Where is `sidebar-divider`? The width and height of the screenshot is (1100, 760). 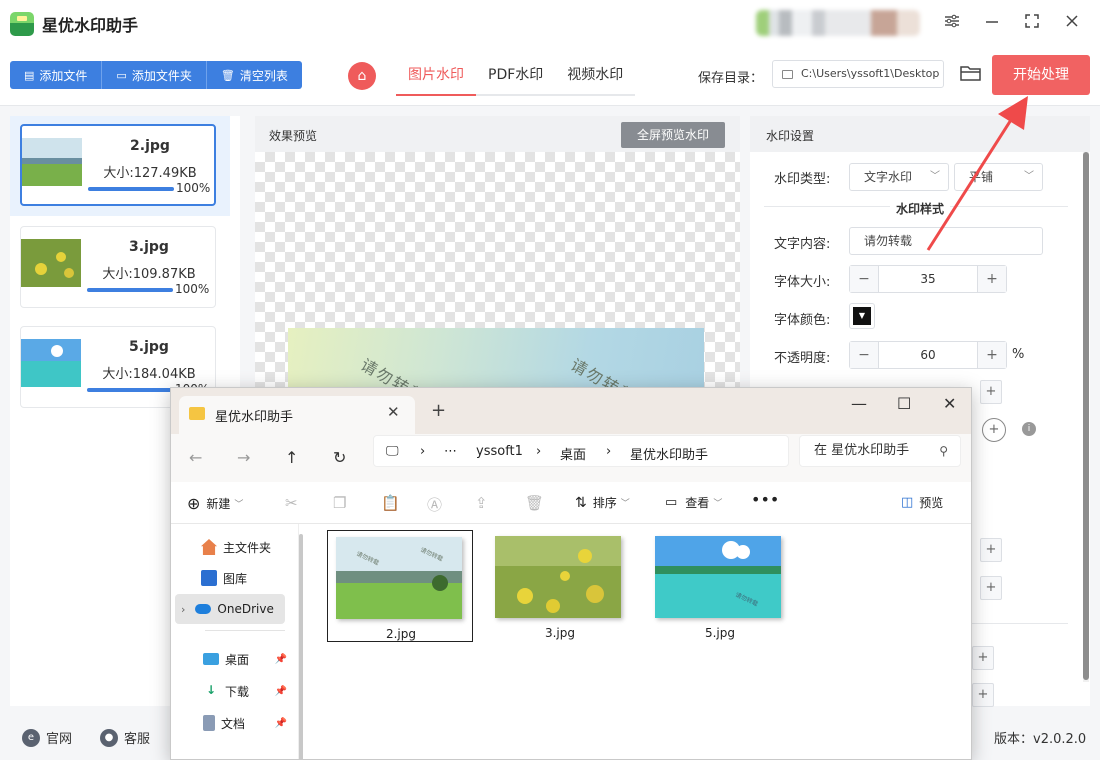
sidebar-divider is located at coordinates (245, 630).